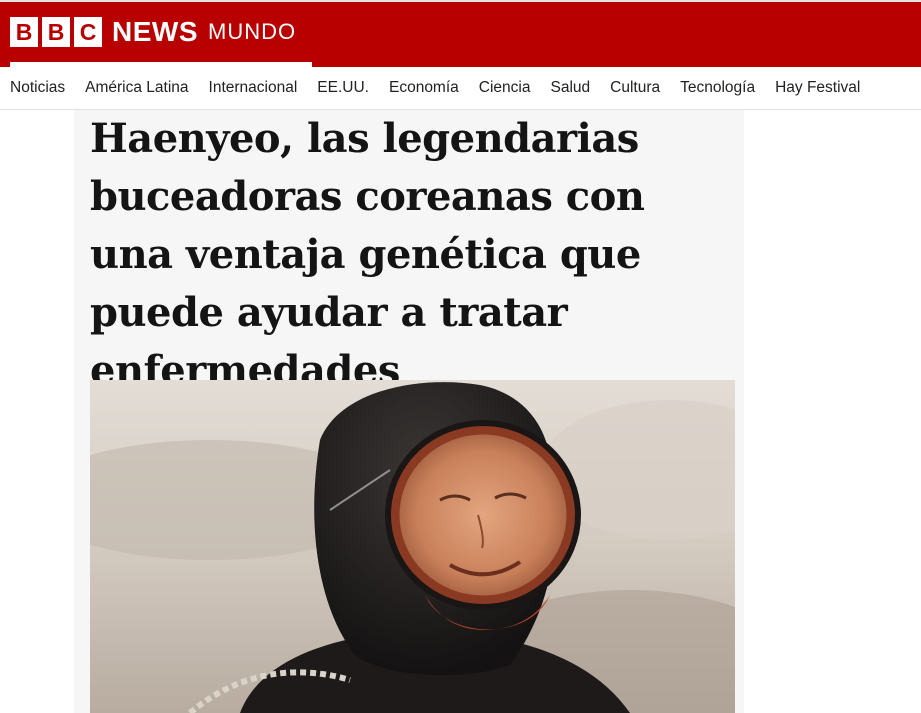  What do you see at coordinates (88, 32) in the screenshot?
I see `bbc-logo-letter-c: C` at bounding box center [88, 32].